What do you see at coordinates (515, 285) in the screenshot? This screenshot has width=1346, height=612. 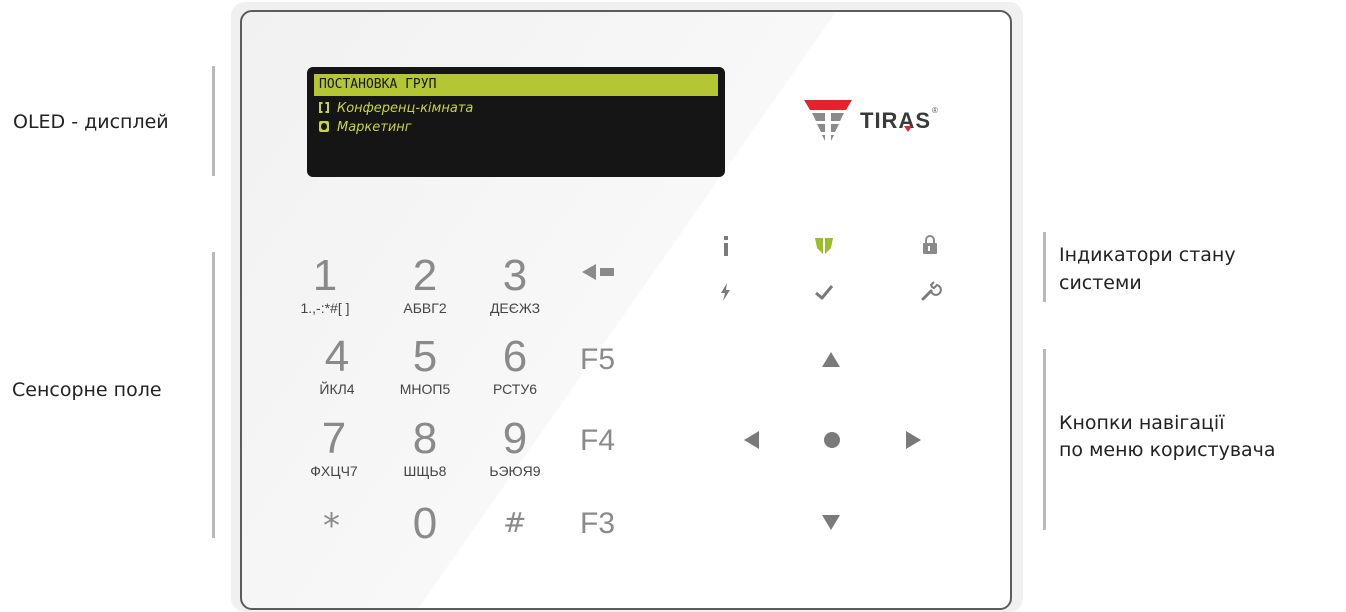 I see `key-3: 3 ДЕЄЖЗ` at bounding box center [515, 285].